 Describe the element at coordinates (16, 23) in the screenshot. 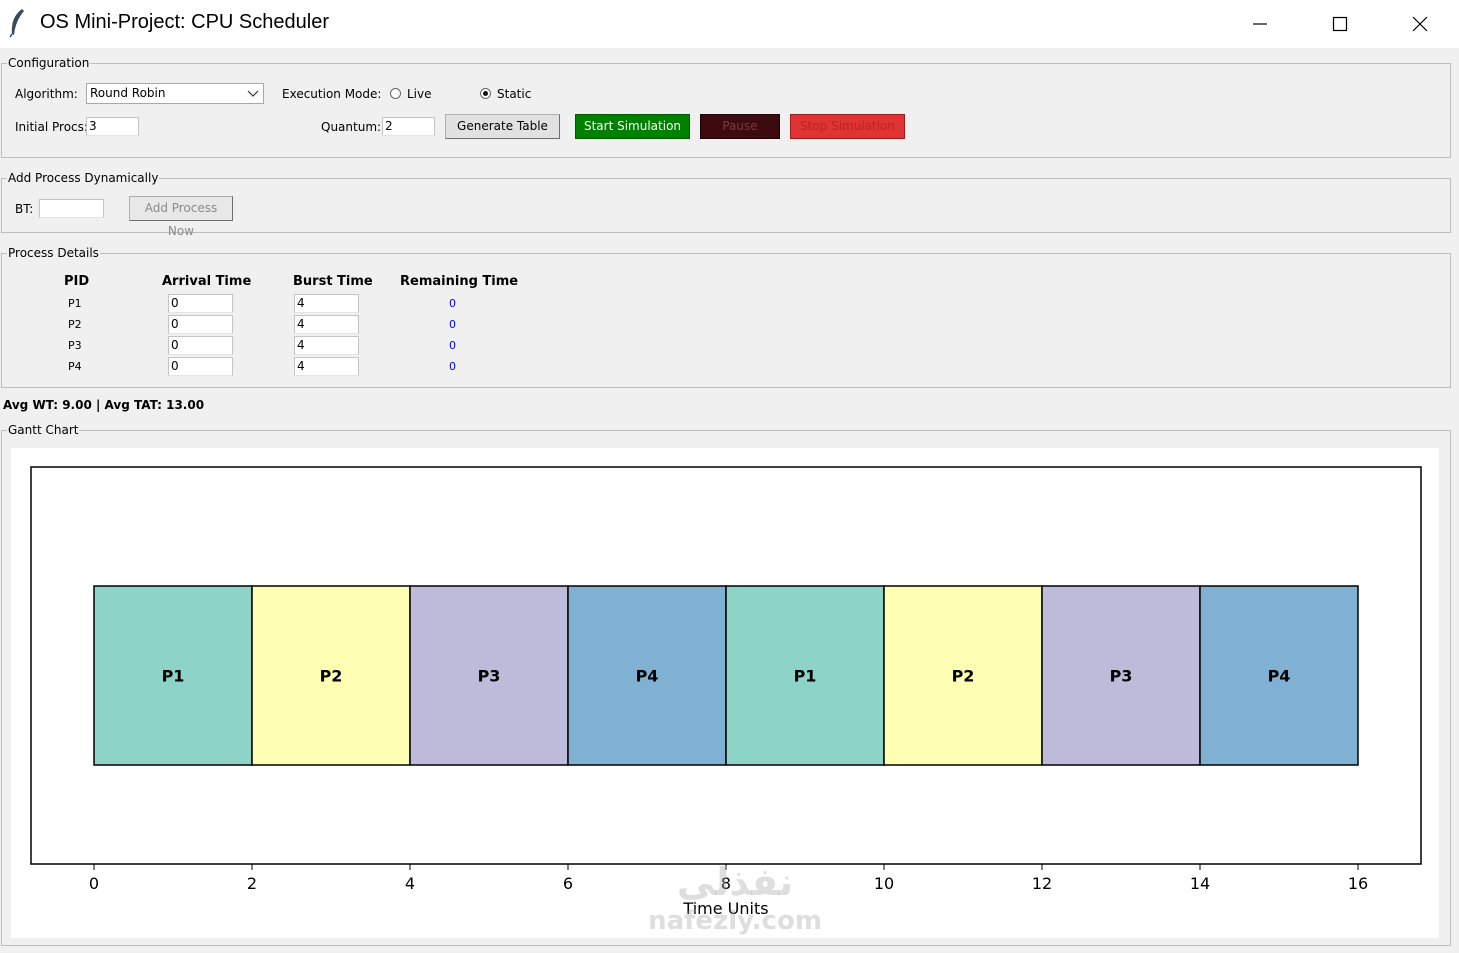

I see `feather-icon` at that location.